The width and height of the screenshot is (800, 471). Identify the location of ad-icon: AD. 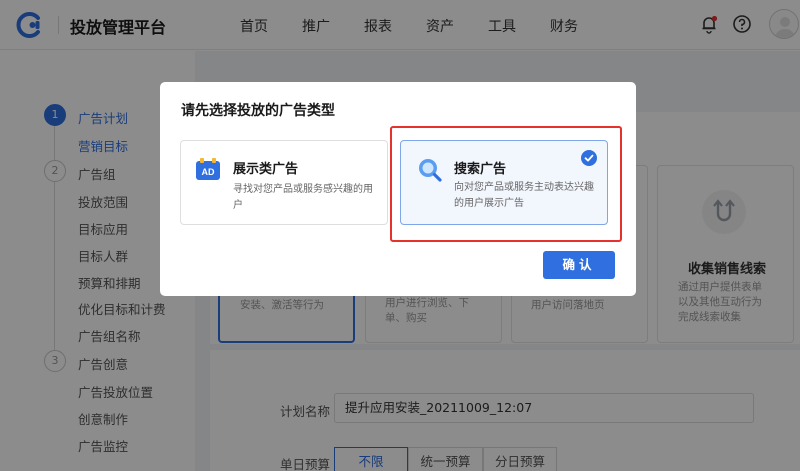
(208, 169).